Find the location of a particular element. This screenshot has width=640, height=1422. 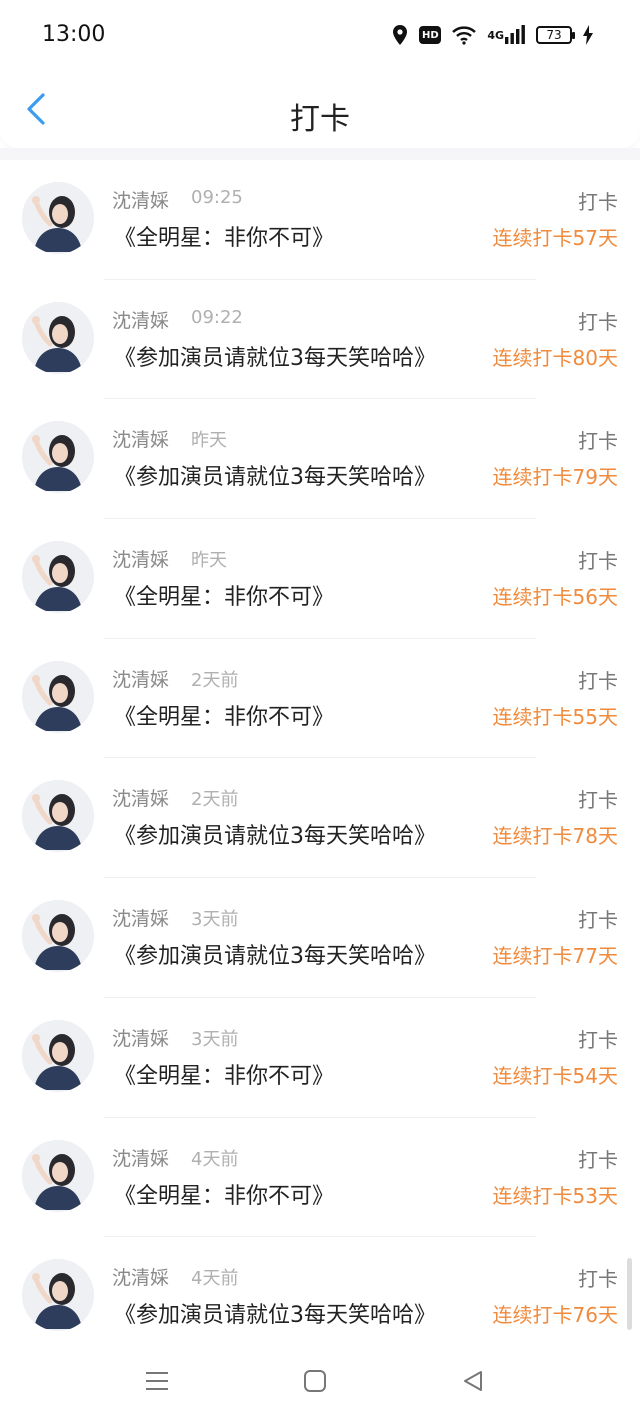

recent-apps-button is located at coordinates (157, 1383).